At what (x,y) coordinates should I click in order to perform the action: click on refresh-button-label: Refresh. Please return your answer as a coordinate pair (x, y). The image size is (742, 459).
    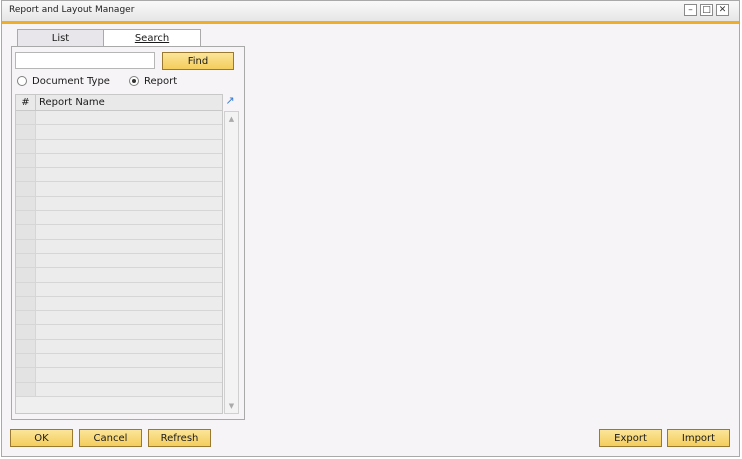
    Looking at the image, I should click on (179, 438).